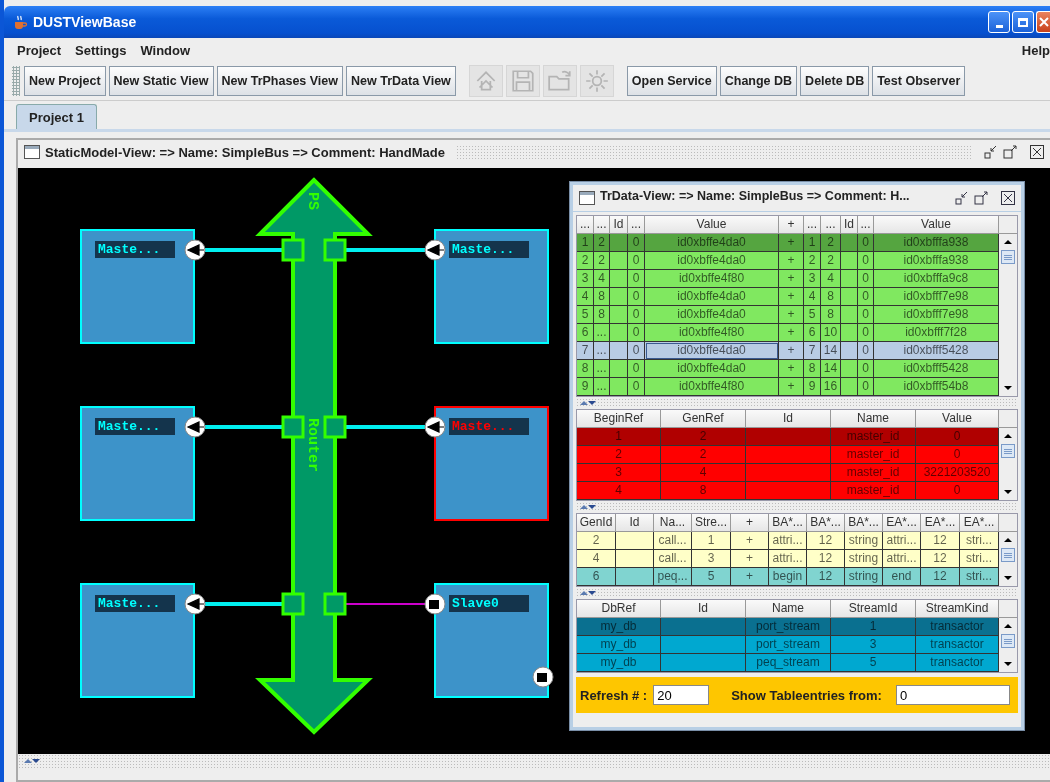 Image resolution: width=1050 pixels, height=782 pixels. I want to click on table-row: my_db peq_stream 5 transactor, so click(788, 663).